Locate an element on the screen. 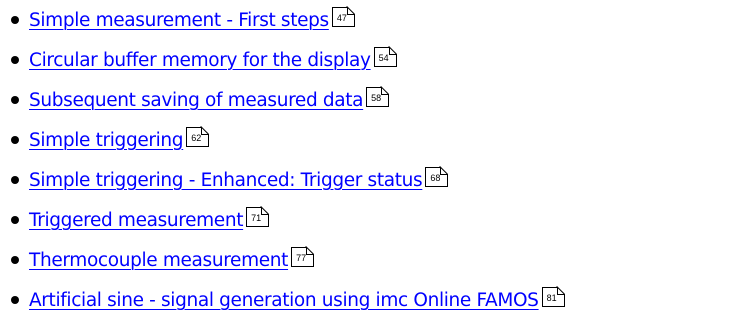  page-reference-link: 81 is located at coordinates (553, 297).